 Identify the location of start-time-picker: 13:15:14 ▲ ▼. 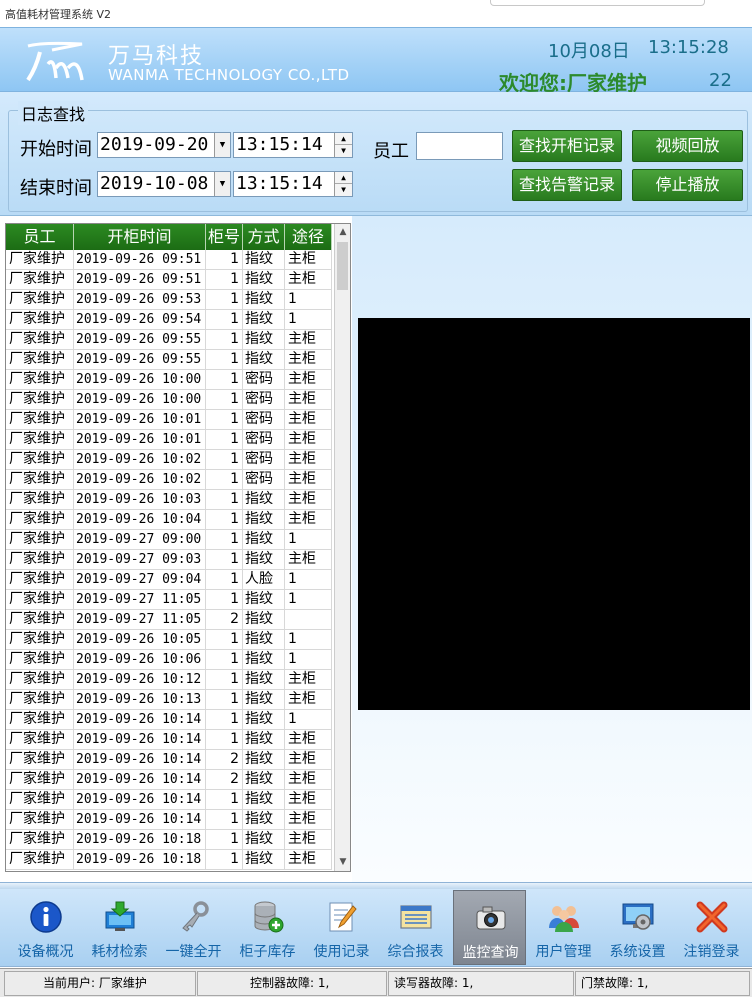
(293, 145).